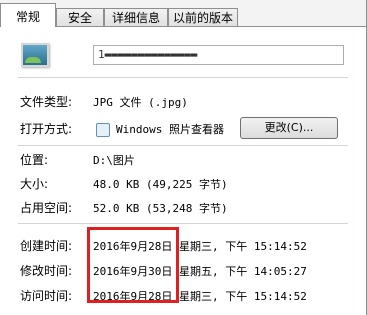  I want to click on file-name-input: 1▬▬▬▬▬▬▬▬▬▬▬▬▬▬, so click(218, 55).